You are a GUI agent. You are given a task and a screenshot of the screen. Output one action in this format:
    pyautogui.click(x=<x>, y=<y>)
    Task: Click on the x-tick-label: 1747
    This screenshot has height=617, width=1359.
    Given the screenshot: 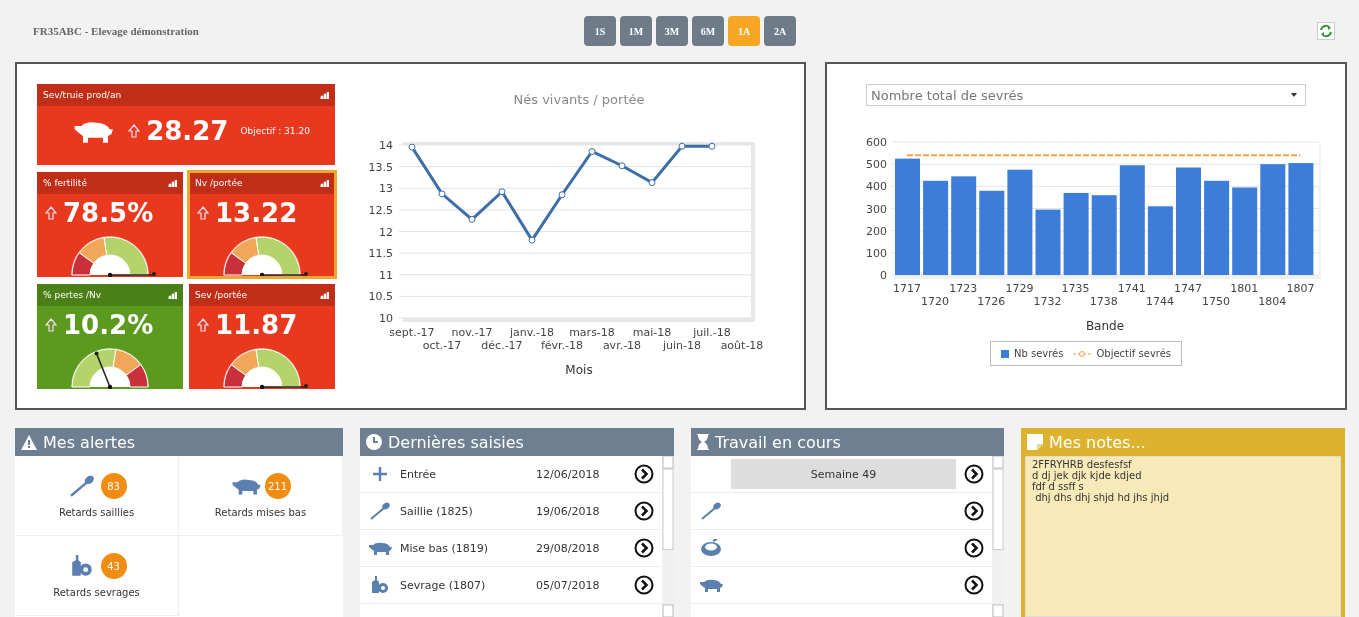 What is the action you would take?
    pyautogui.click(x=1188, y=288)
    